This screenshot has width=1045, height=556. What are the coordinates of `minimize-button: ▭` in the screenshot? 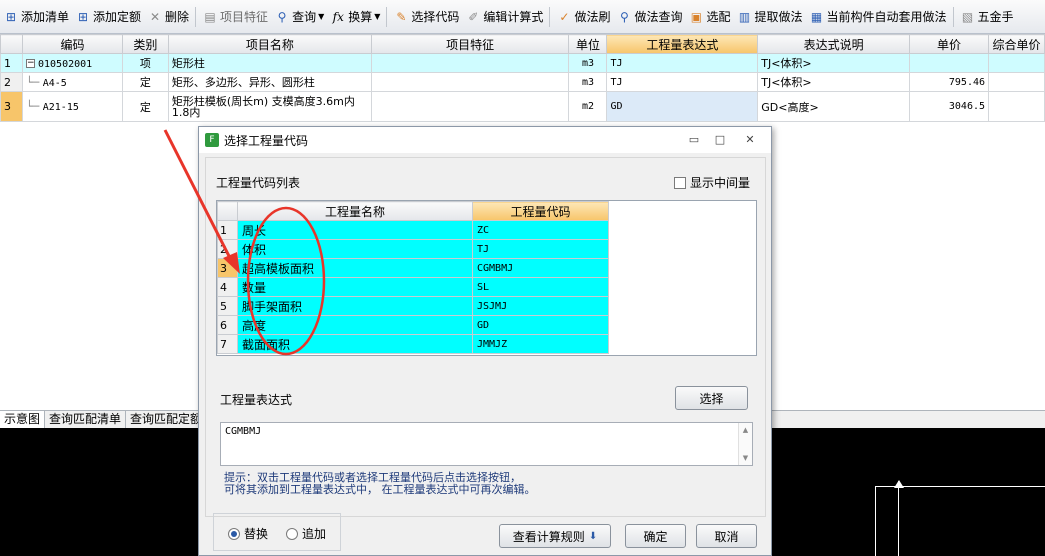 It's located at (694, 139).